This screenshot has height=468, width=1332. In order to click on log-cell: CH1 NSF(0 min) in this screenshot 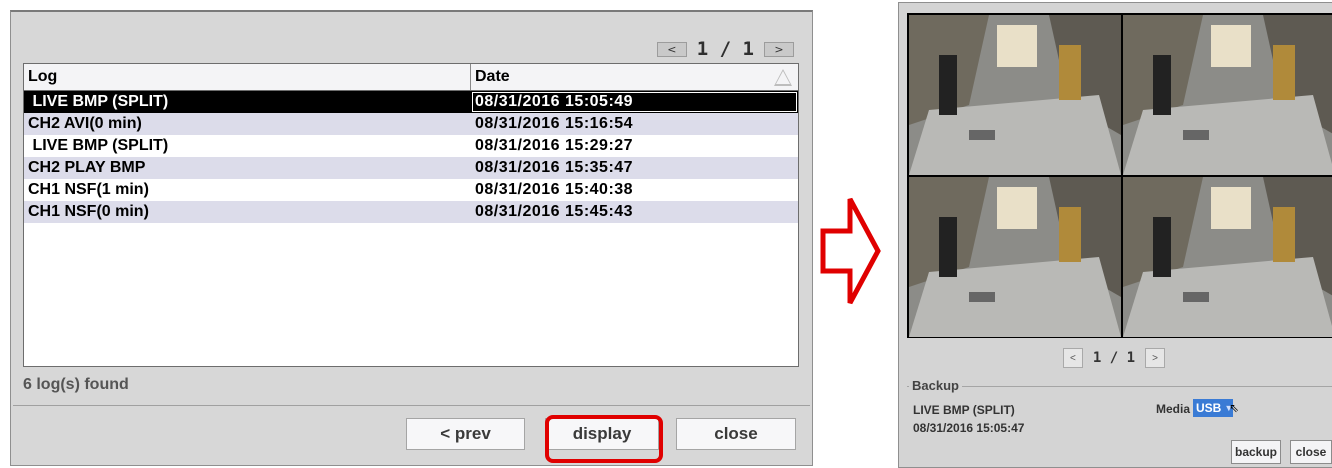, I will do `click(88, 211)`.